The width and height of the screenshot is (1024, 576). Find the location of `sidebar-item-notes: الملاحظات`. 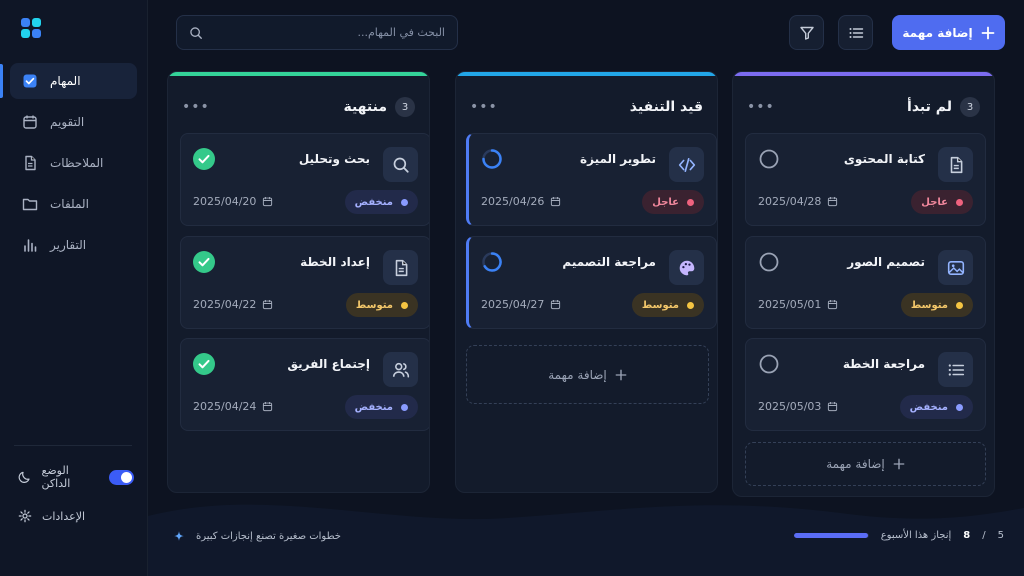

sidebar-item-notes: الملاحظات is located at coordinates (73, 163).